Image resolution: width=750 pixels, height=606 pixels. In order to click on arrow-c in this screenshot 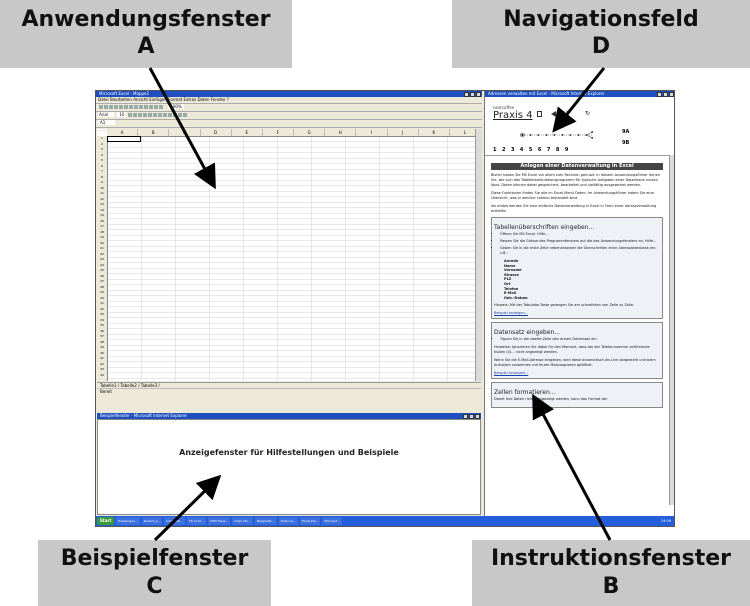, I will do `click(187, 508)`.